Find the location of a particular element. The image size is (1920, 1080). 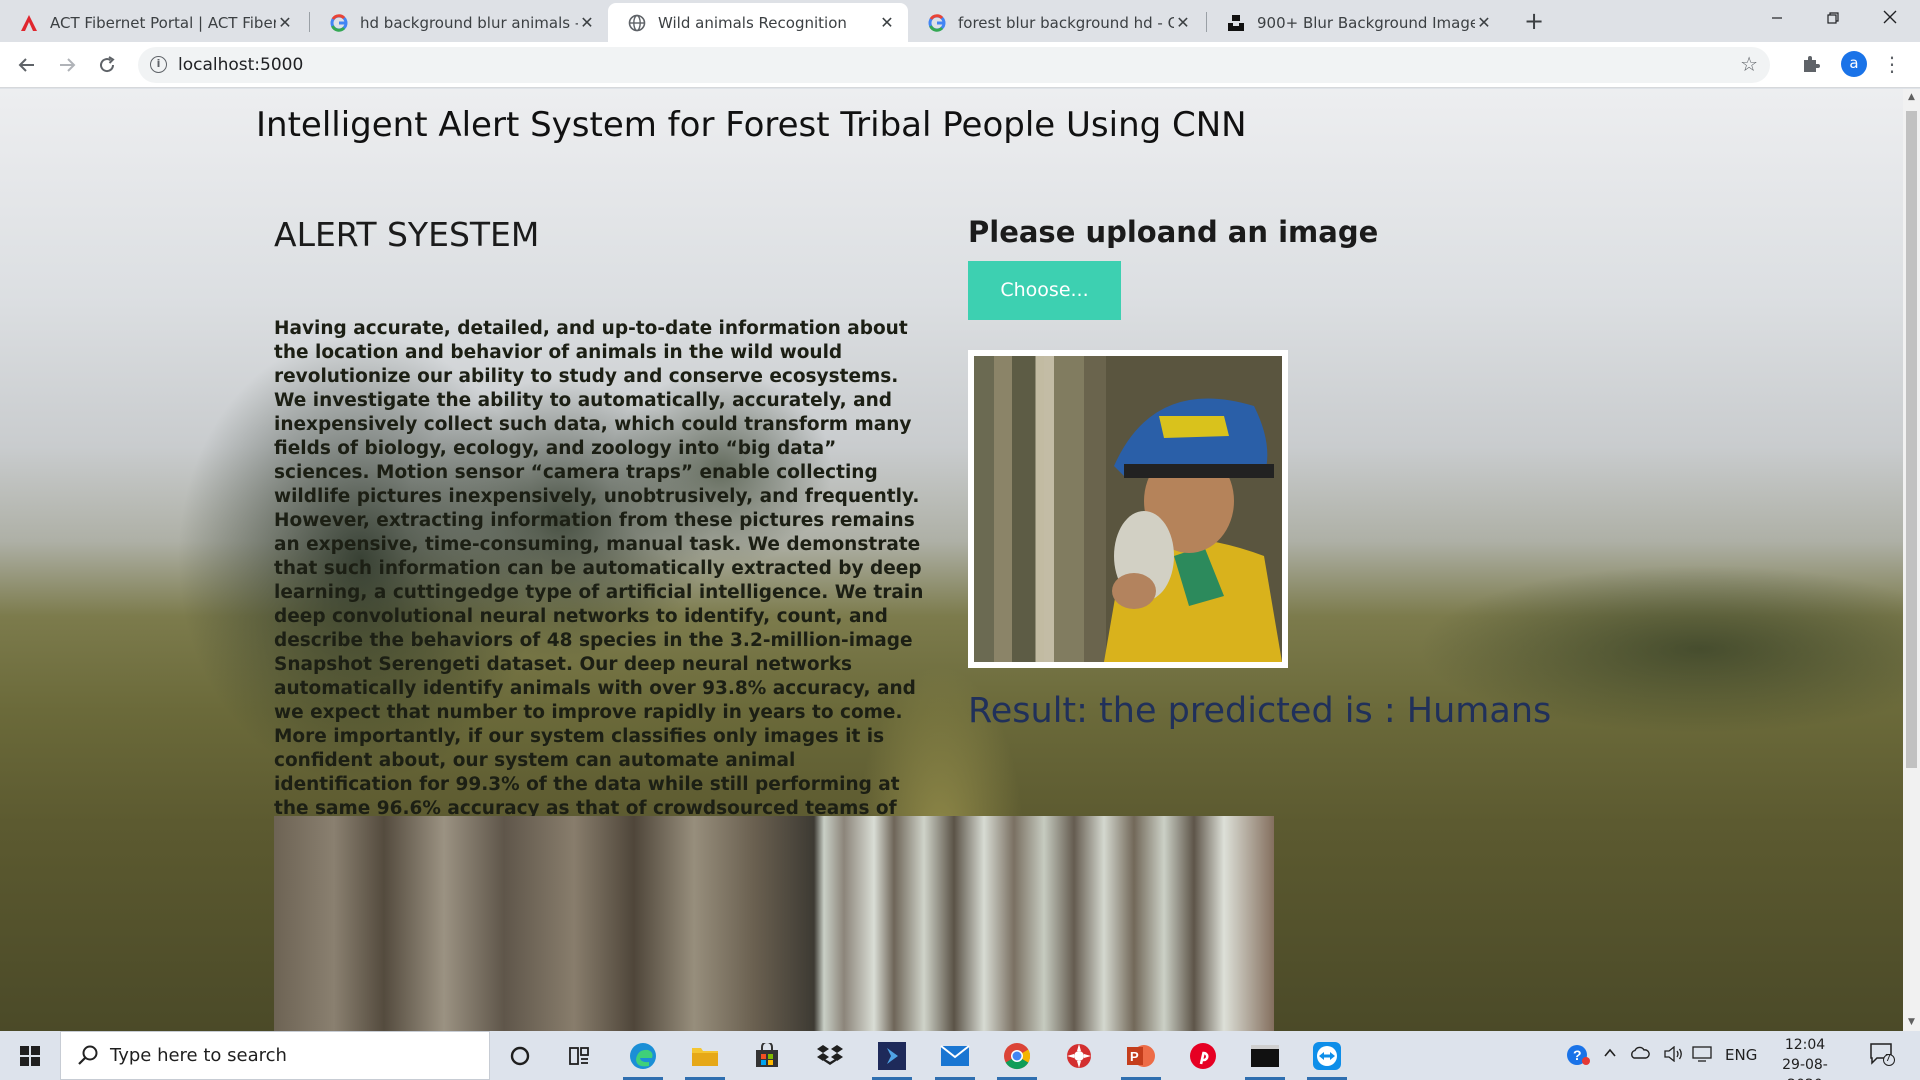

tab-title: Wild animals Recognition is located at coordinates (752, 22).